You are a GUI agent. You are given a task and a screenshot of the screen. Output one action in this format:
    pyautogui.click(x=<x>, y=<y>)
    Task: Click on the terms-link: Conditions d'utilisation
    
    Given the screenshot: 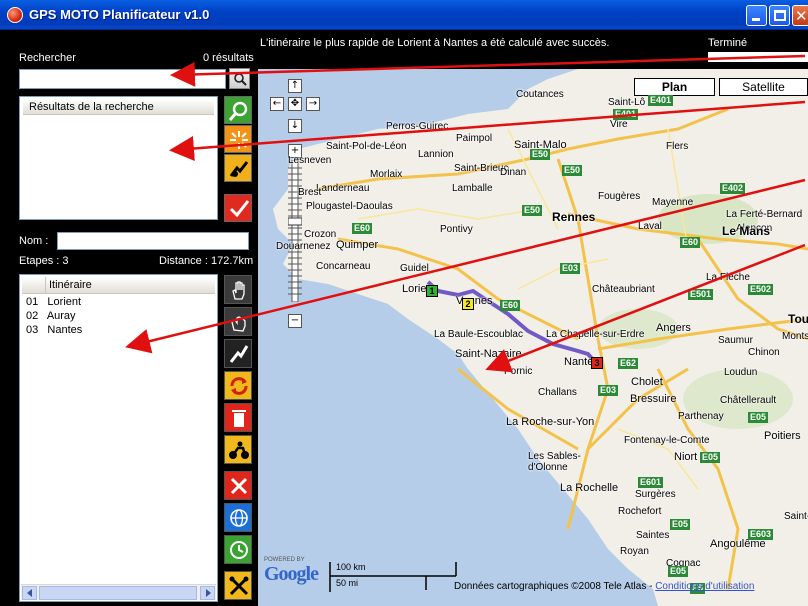 What is the action you would take?
    pyautogui.click(x=704, y=586)
    